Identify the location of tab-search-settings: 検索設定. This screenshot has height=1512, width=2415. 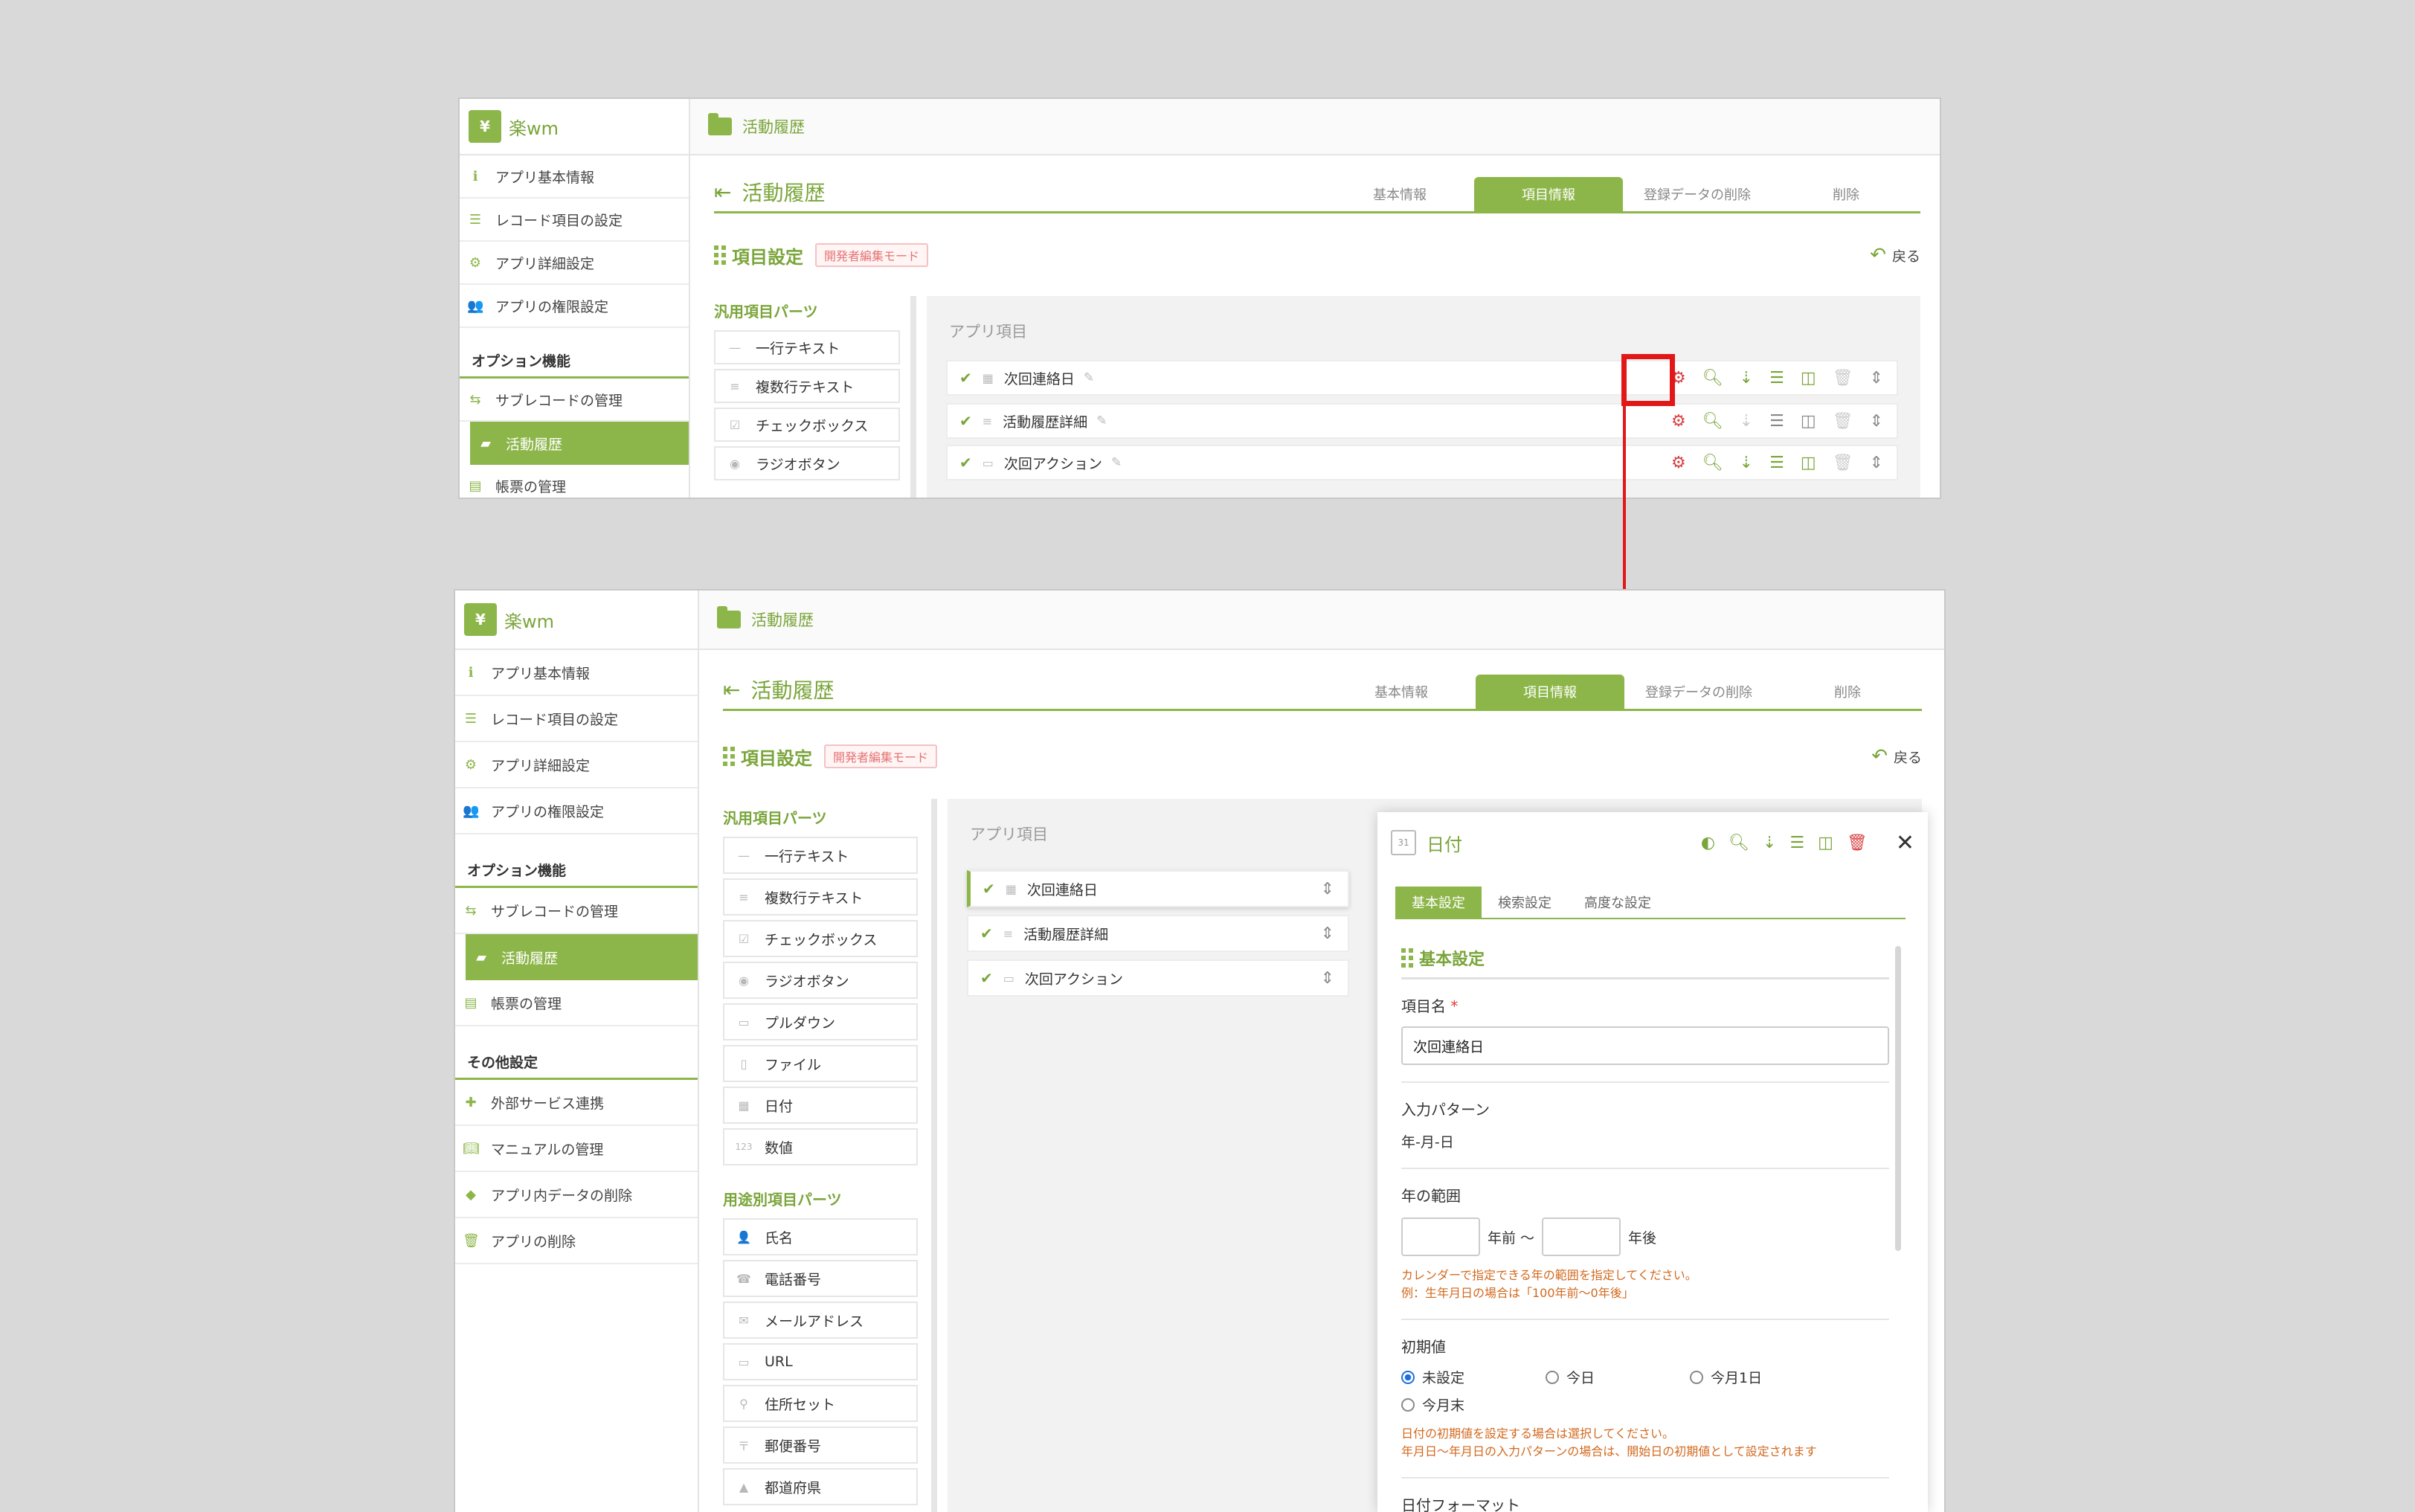
(1525, 902).